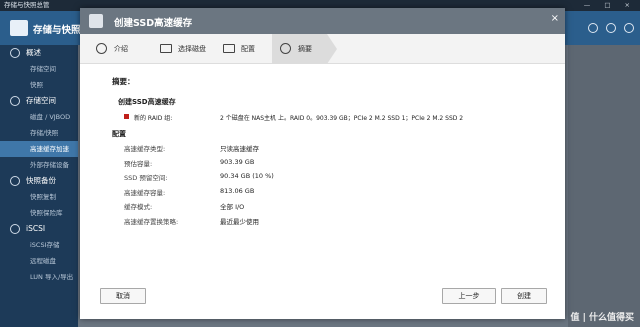 Image resolution: width=640 pixels, height=327 pixels. I want to click on settings-icon, so click(611, 28).